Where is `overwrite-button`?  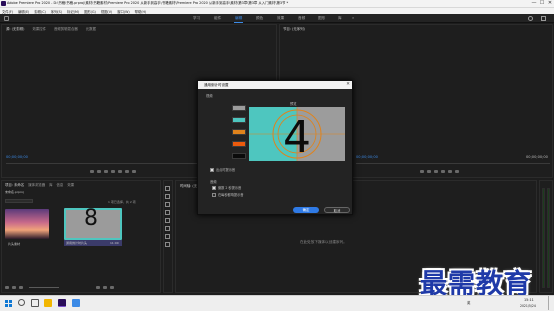
overwrite-button is located at coordinates (134, 171).